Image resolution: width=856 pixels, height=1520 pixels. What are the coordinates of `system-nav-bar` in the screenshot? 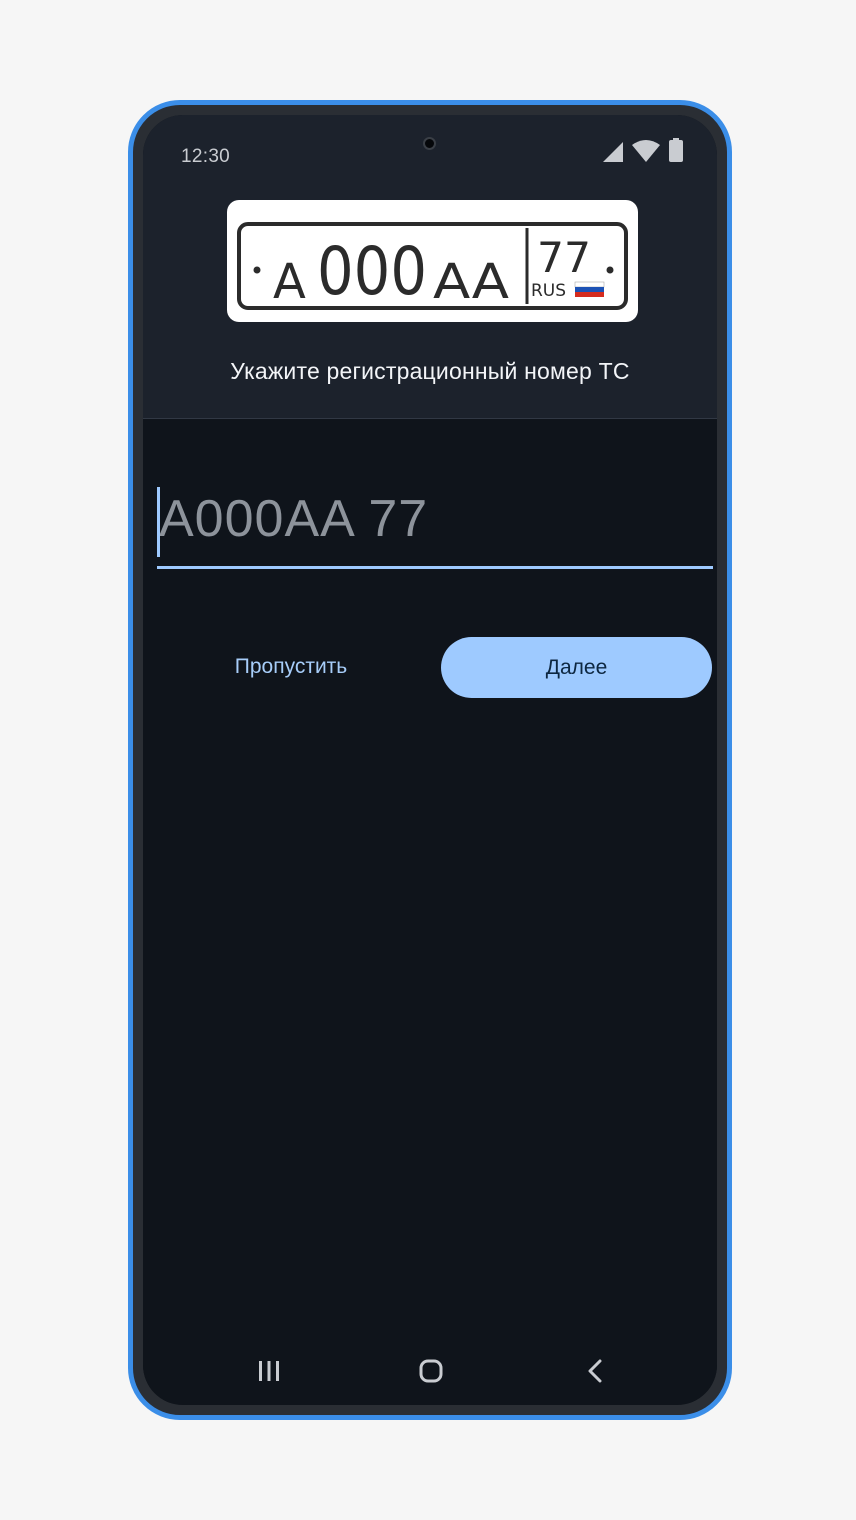 It's located at (430, 1373).